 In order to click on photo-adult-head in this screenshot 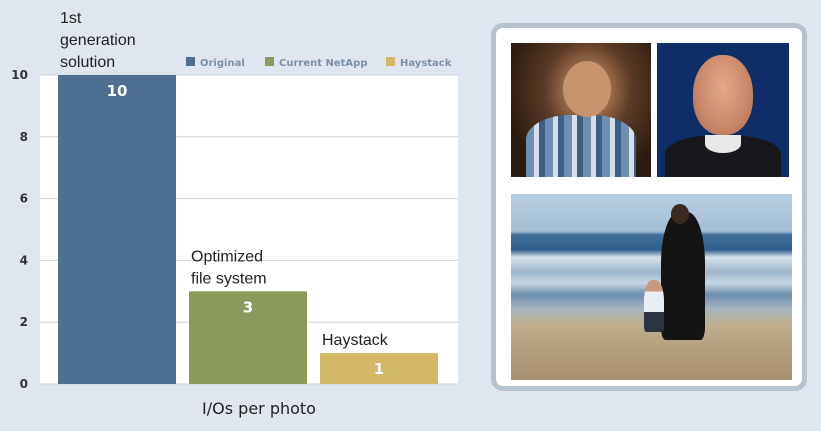, I will do `click(680, 214)`.